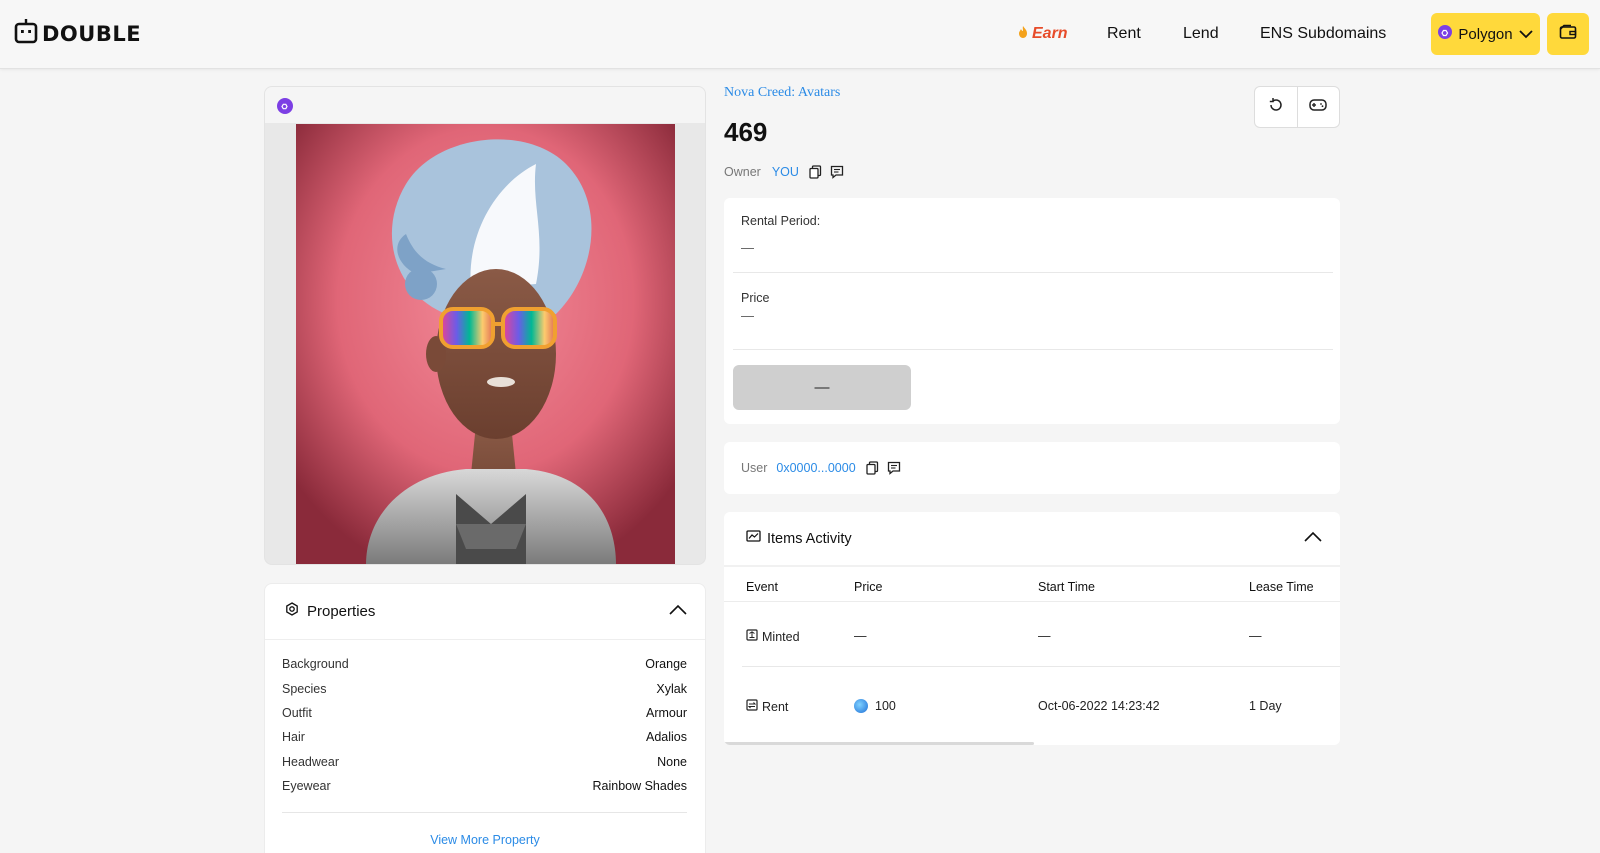 The height and width of the screenshot is (853, 1600). I want to click on token-id: 469, so click(746, 132).